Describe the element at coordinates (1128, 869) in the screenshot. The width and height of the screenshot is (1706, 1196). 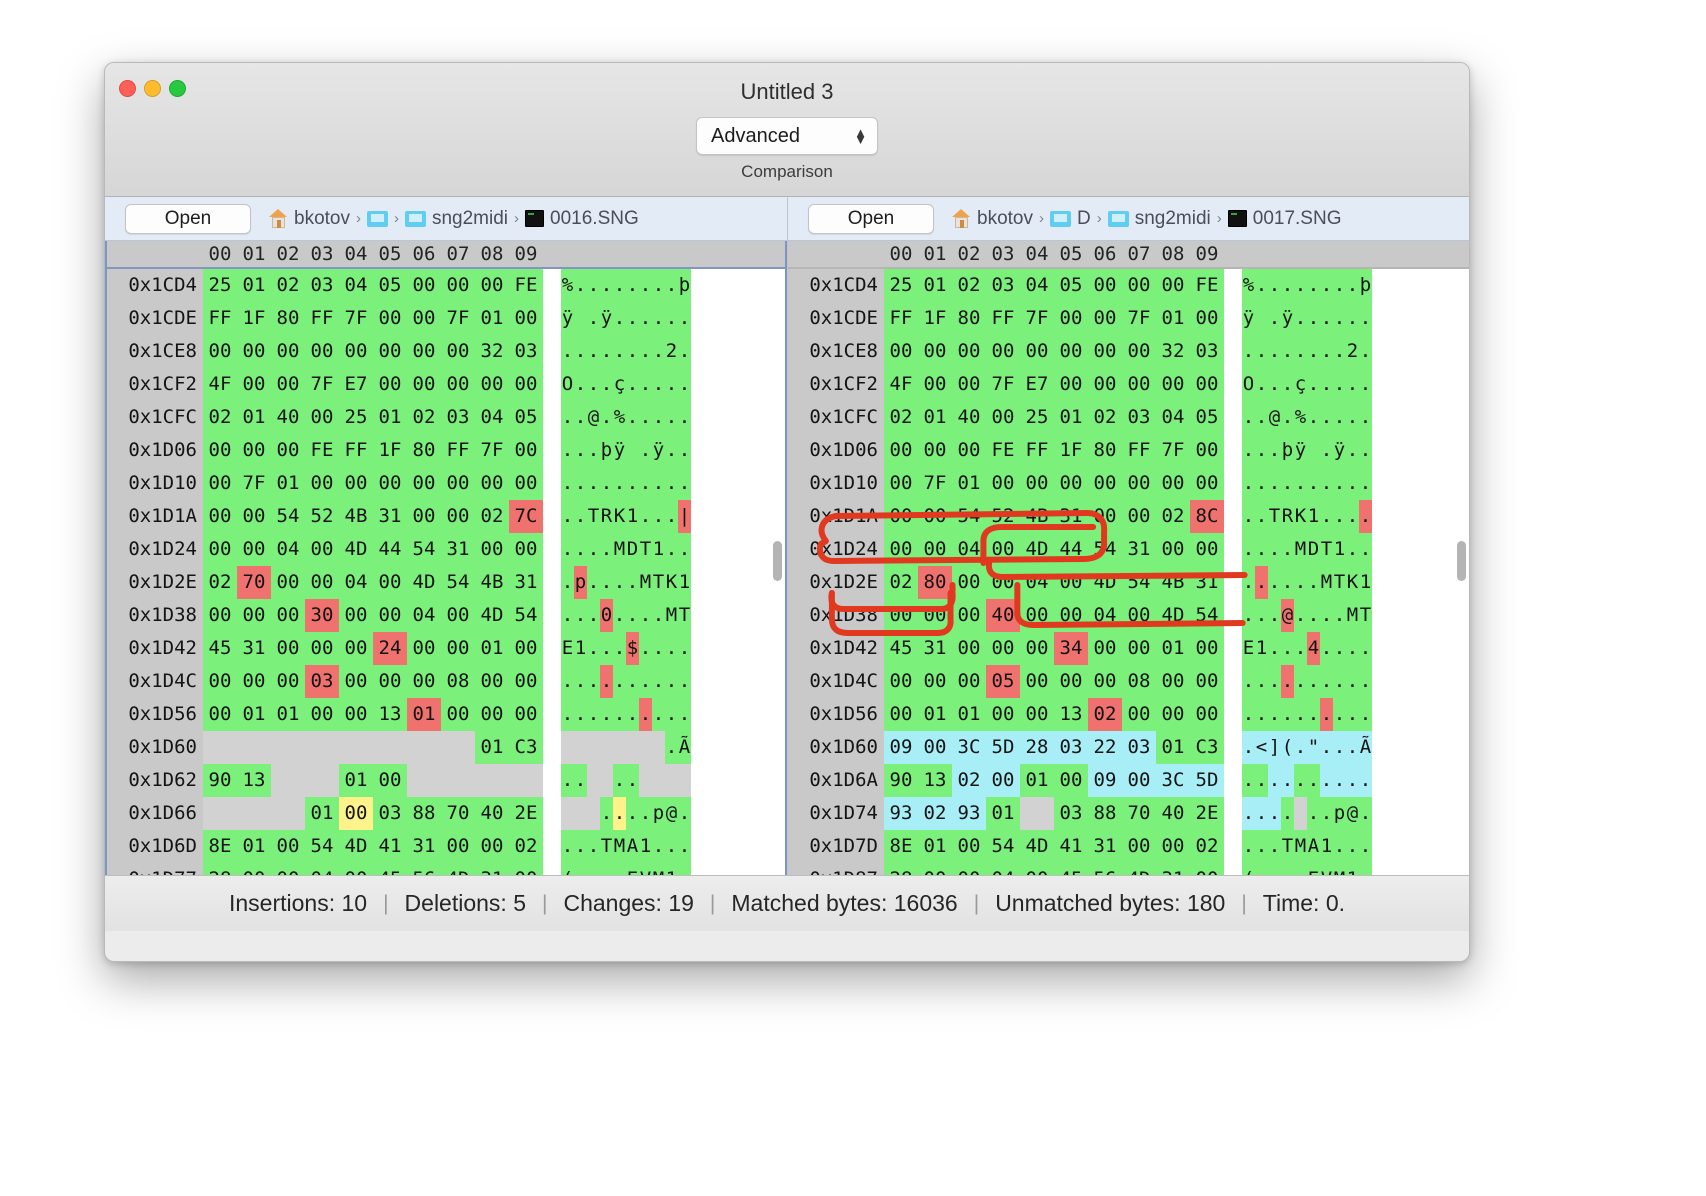
I see `right-hex-row: 0x1D87280000040045564D3100(....EVM1.` at that location.